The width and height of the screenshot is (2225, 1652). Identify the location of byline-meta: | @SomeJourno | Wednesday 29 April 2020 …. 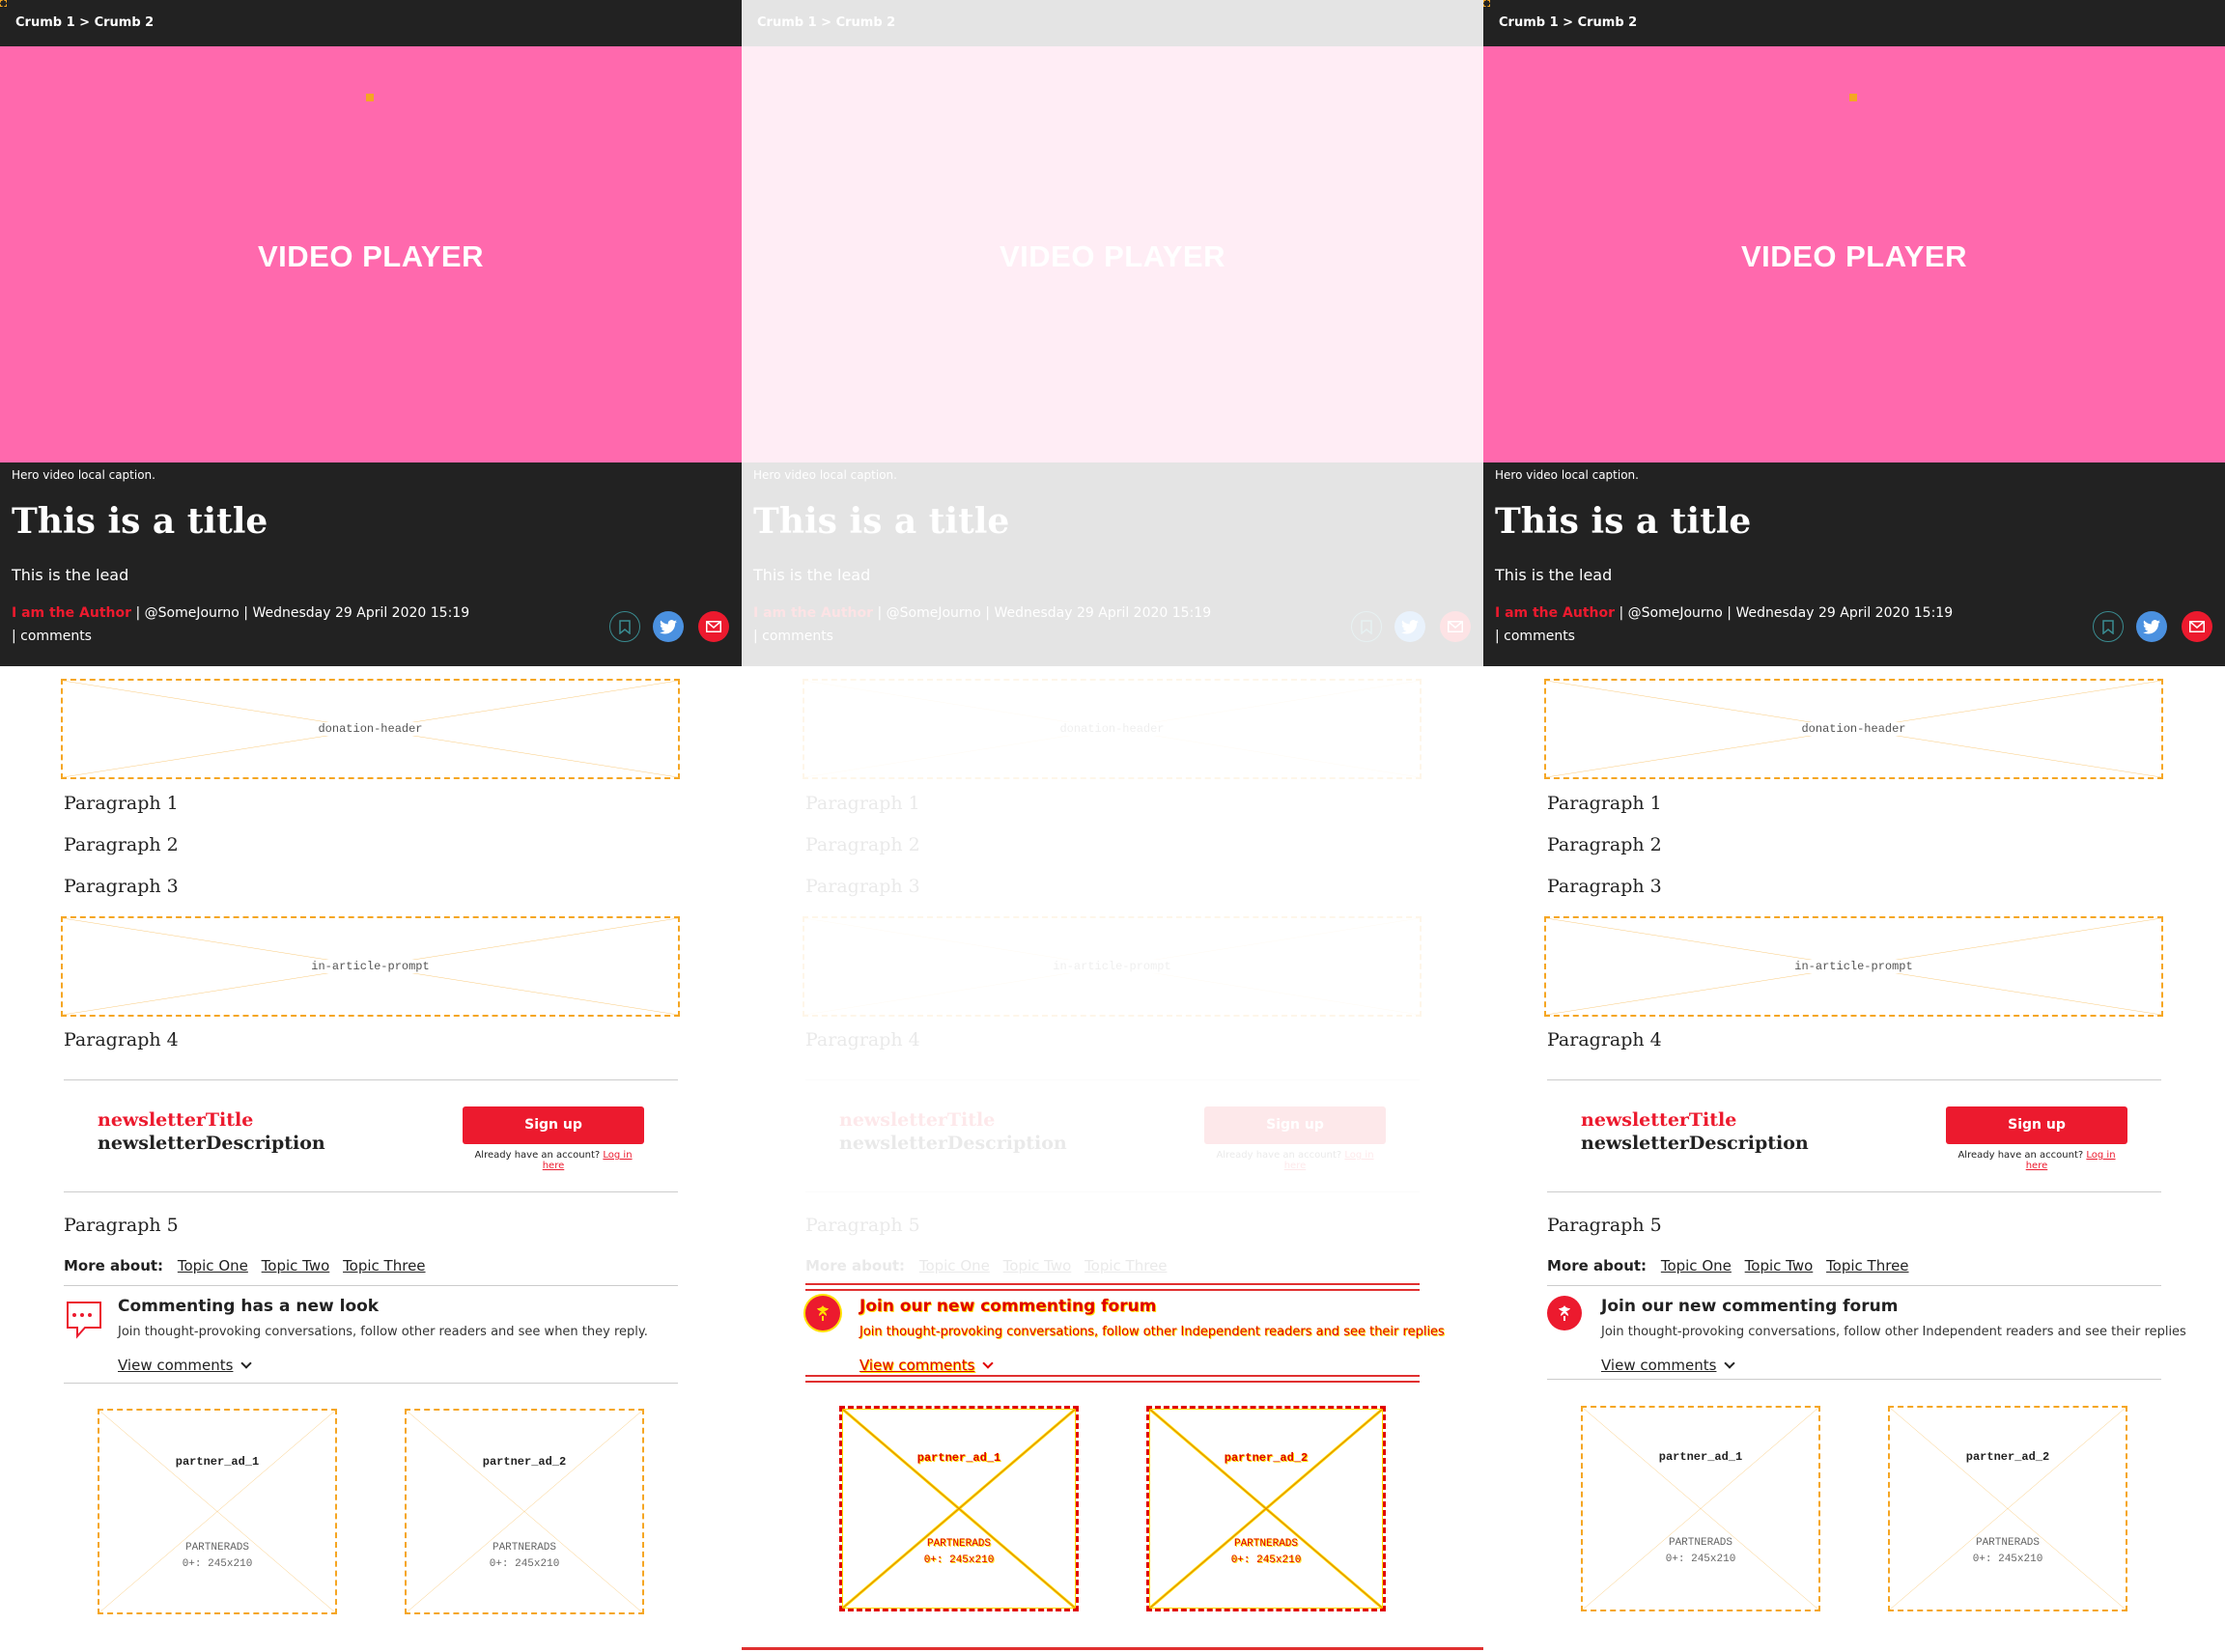
(1784, 613).